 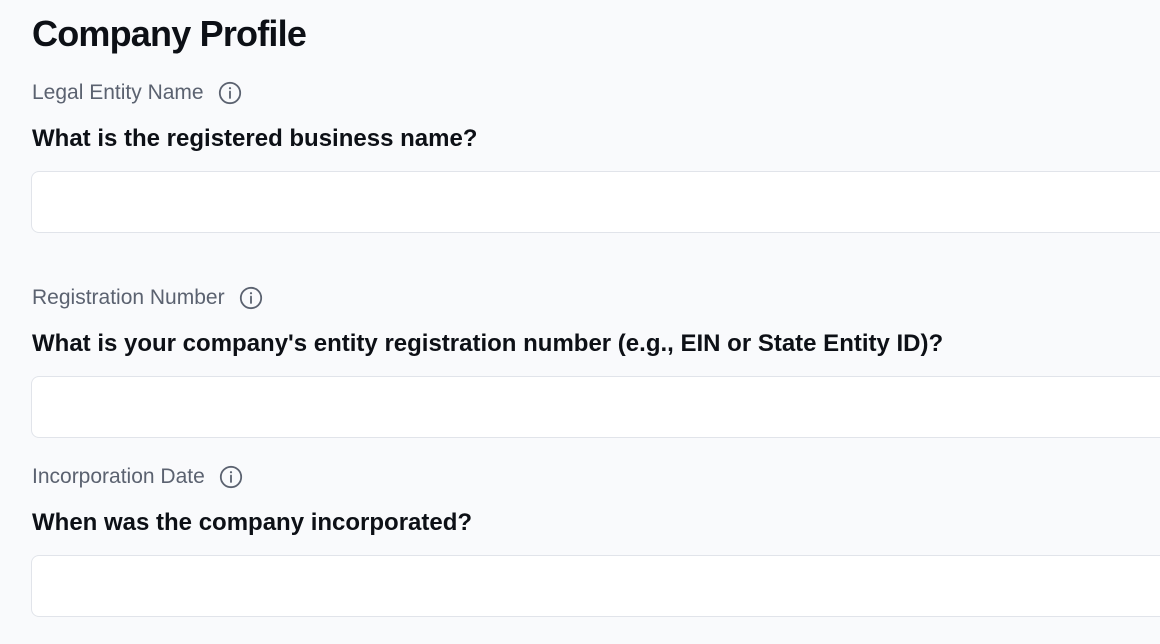 What do you see at coordinates (169, 33) in the screenshot?
I see `page-title: Company Profile` at bounding box center [169, 33].